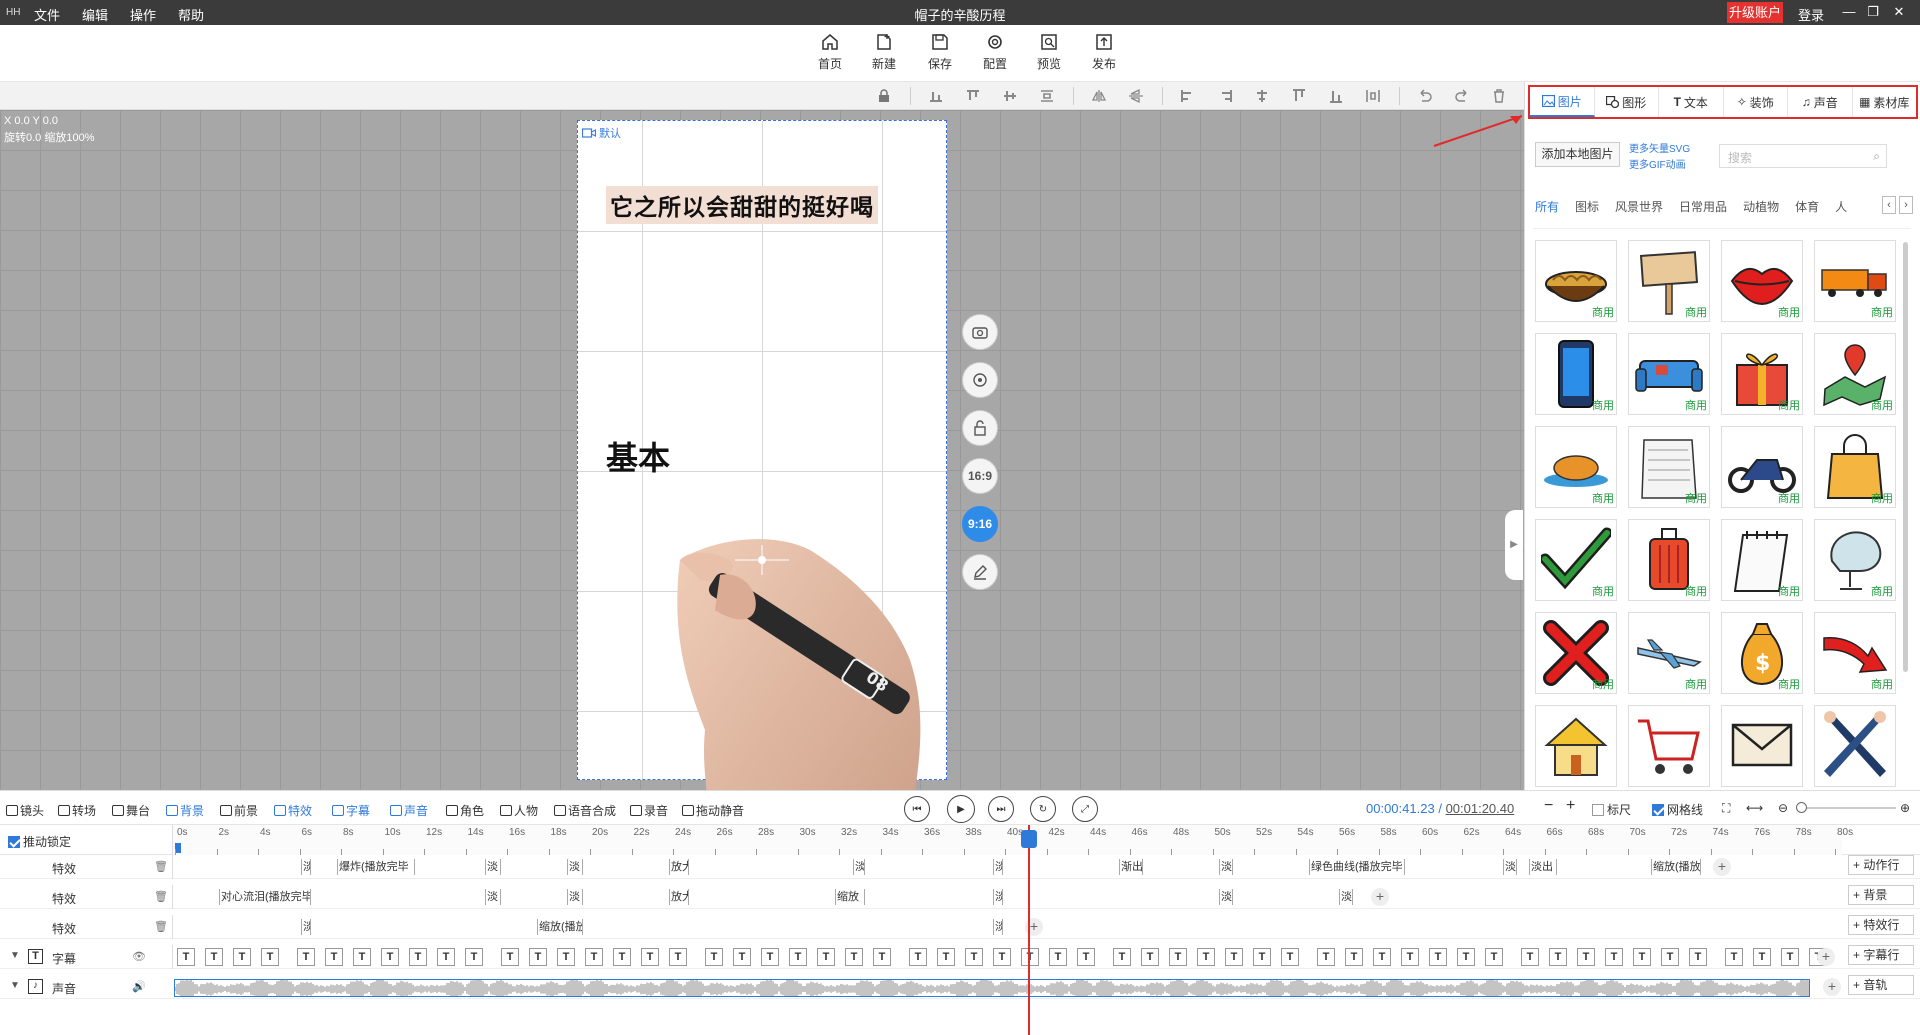 This screenshot has width=1920, height=1035. Describe the element at coordinates (1881, 955) in the screenshot. I see `add-subtitle-row-button: + 字幕行` at that location.